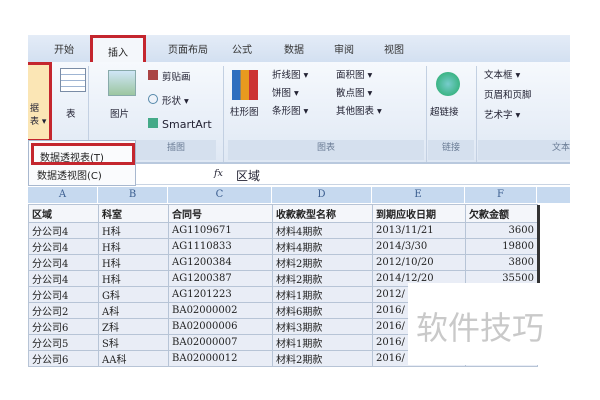 The width and height of the screenshot is (600, 400). I want to click on smartart-icon, so click(153, 123).